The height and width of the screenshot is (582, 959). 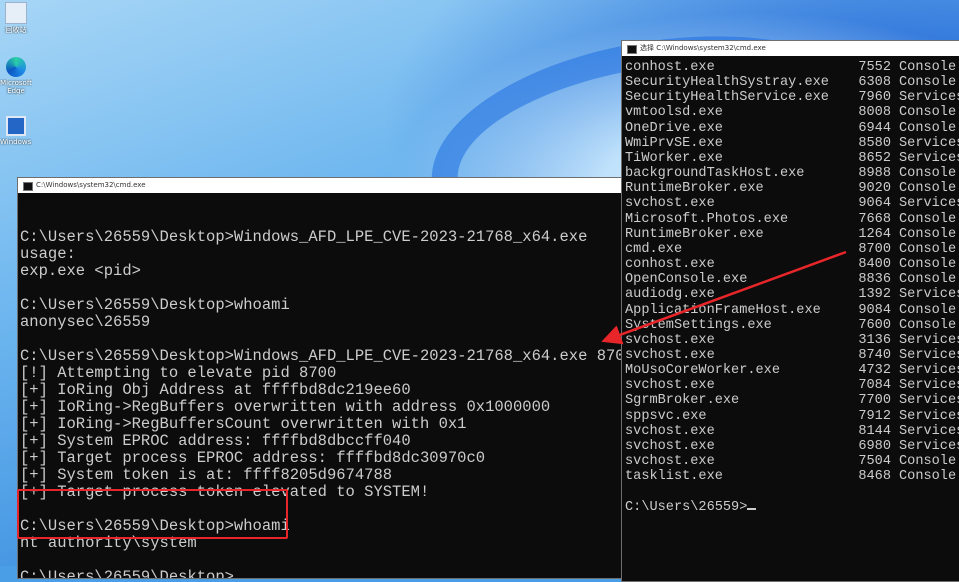 I want to click on terminal-line: C:\Users\26559\Desktop>, so click(x=127, y=573).